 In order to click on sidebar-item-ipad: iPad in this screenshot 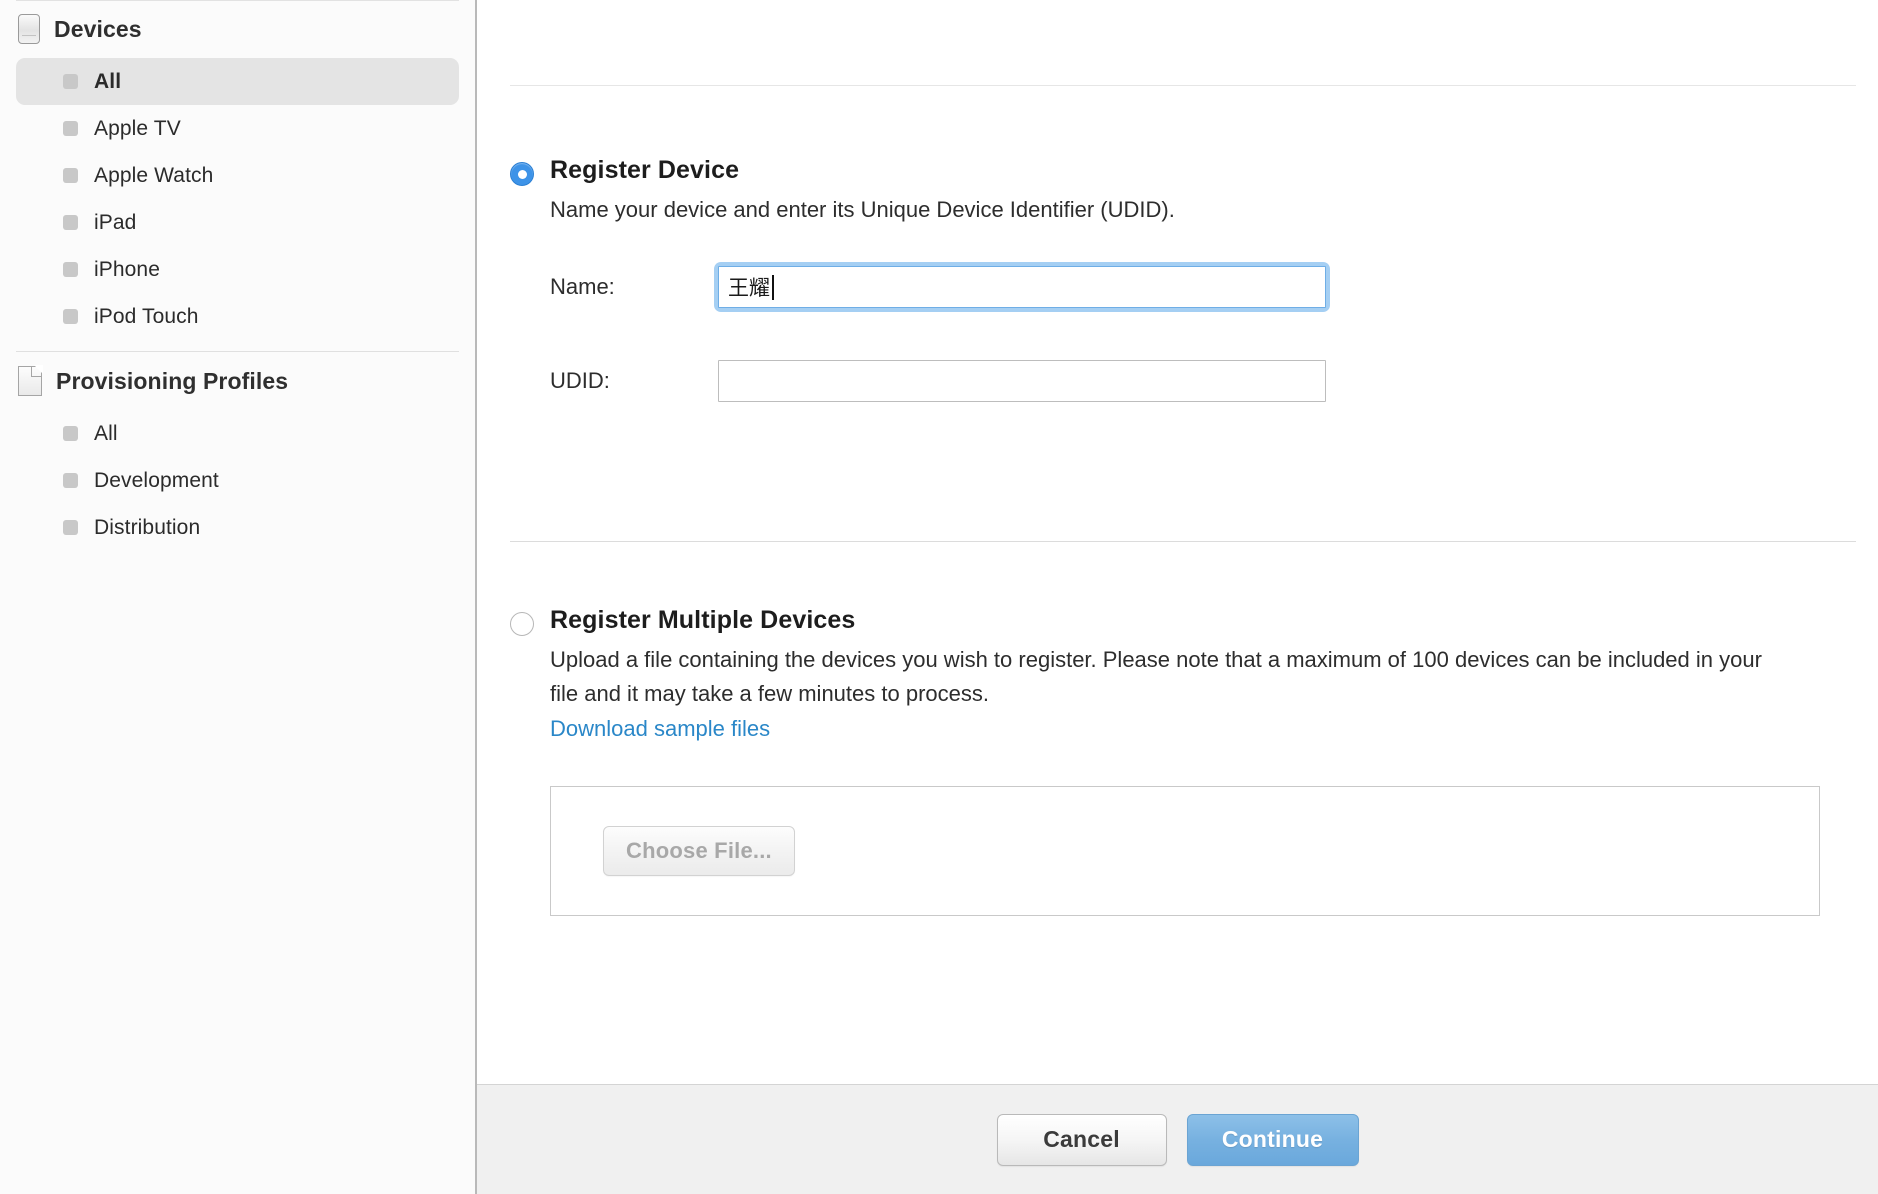, I will do `click(237, 222)`.